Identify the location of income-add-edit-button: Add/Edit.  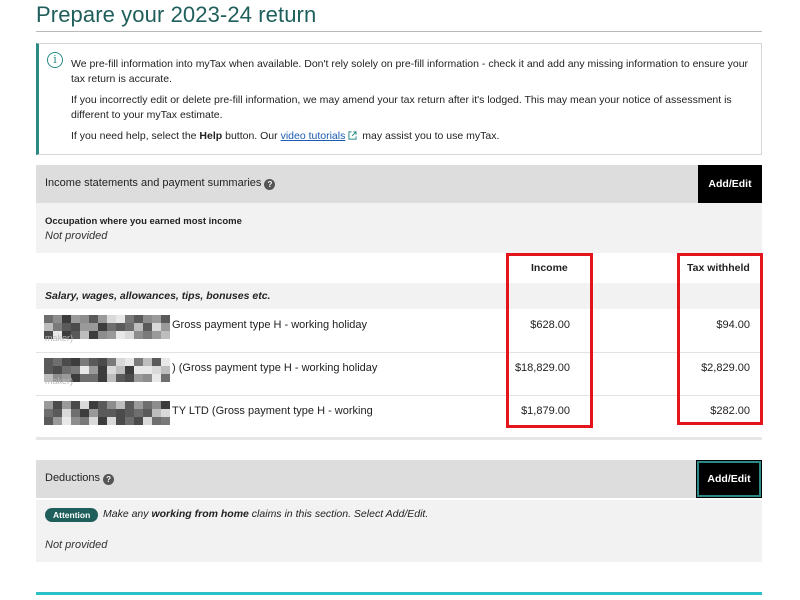
(730, 184).